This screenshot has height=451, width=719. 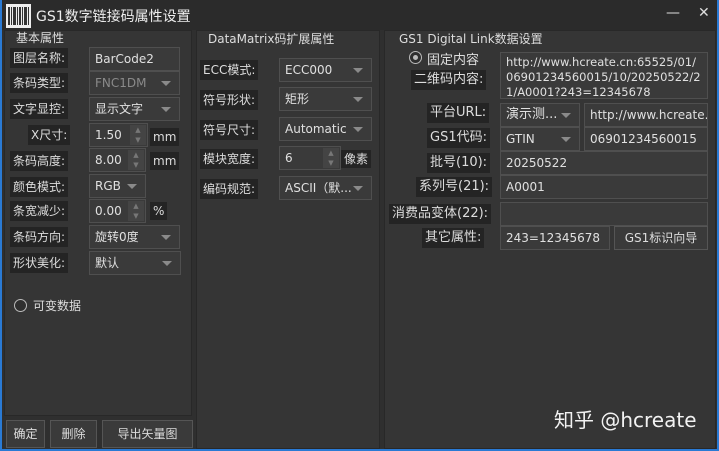 What do you see at coordinates (117, 186) in the screenshot?
I see `color-mode-select: RGB` at bounding box center [117, 186].